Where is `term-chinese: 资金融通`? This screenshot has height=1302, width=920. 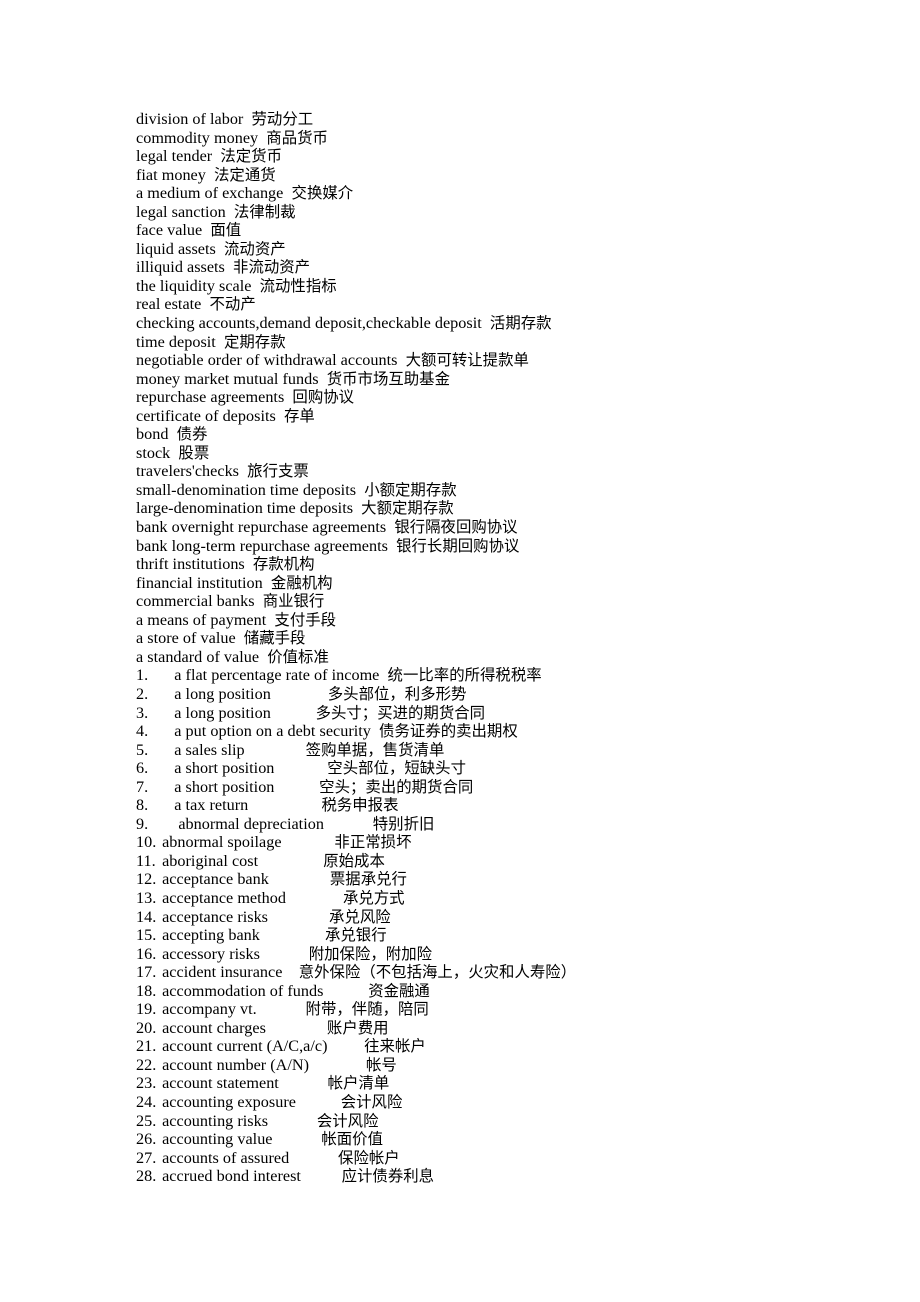
term-chinese: 资金融通 is located at coordinates (399, 990).